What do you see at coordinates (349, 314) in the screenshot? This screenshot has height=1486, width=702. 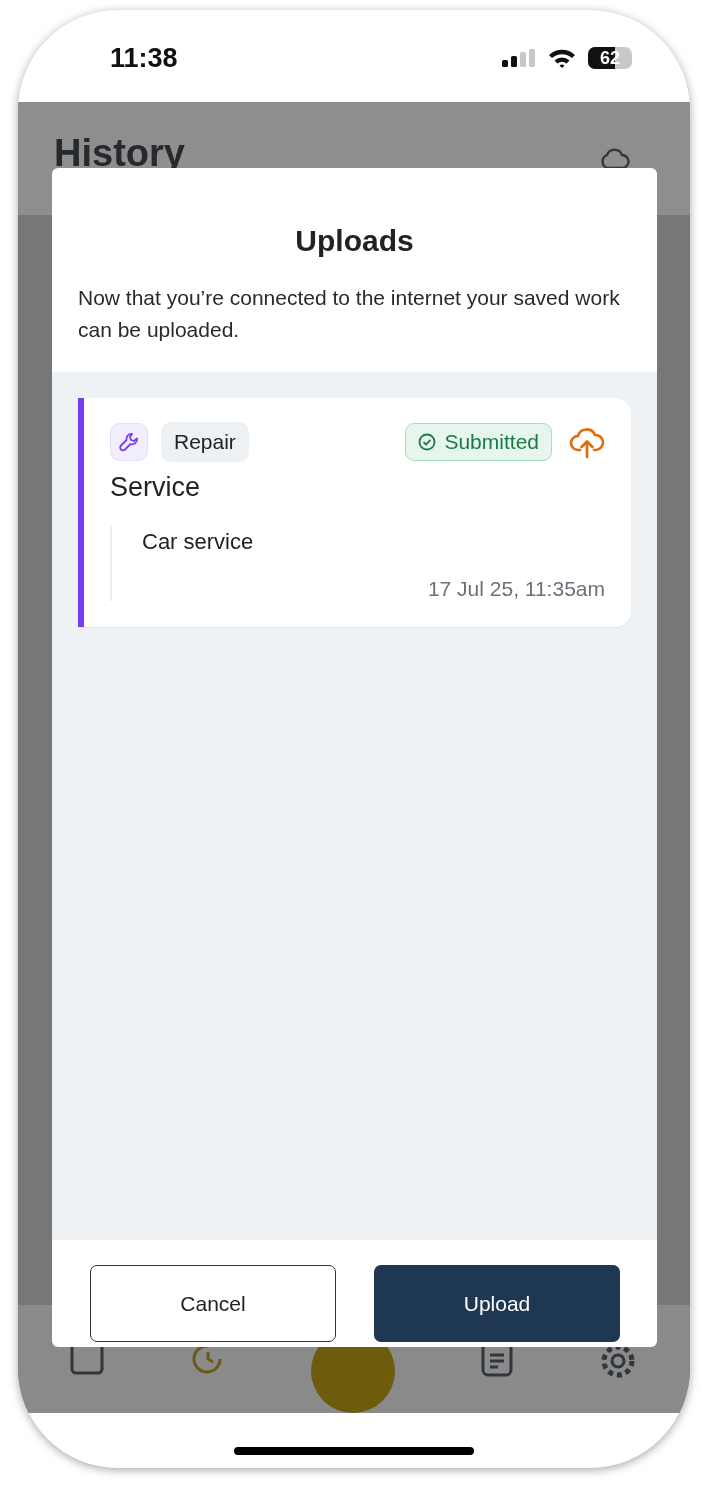 I see `dialog-message: Now that you’re connected to the internet your saved work can be uploaded.` at bounding box center [349, 314].